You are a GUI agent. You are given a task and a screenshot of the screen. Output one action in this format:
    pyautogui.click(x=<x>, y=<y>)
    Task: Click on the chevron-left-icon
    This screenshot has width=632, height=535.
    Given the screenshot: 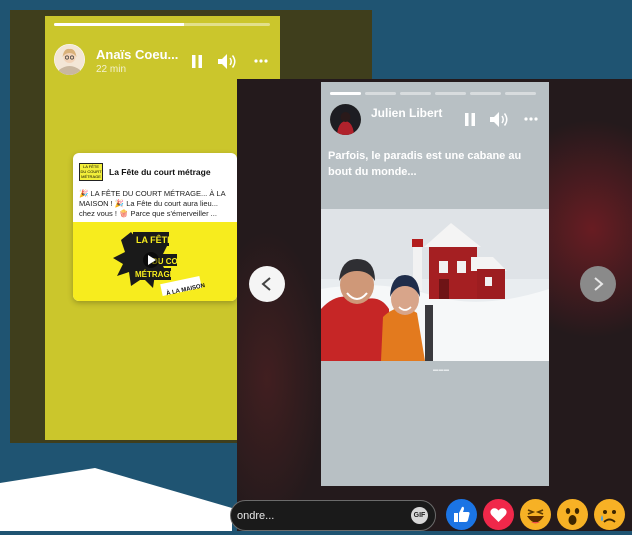 What is the action you would take?
    pyautogui.click(x=266, y=284)
    